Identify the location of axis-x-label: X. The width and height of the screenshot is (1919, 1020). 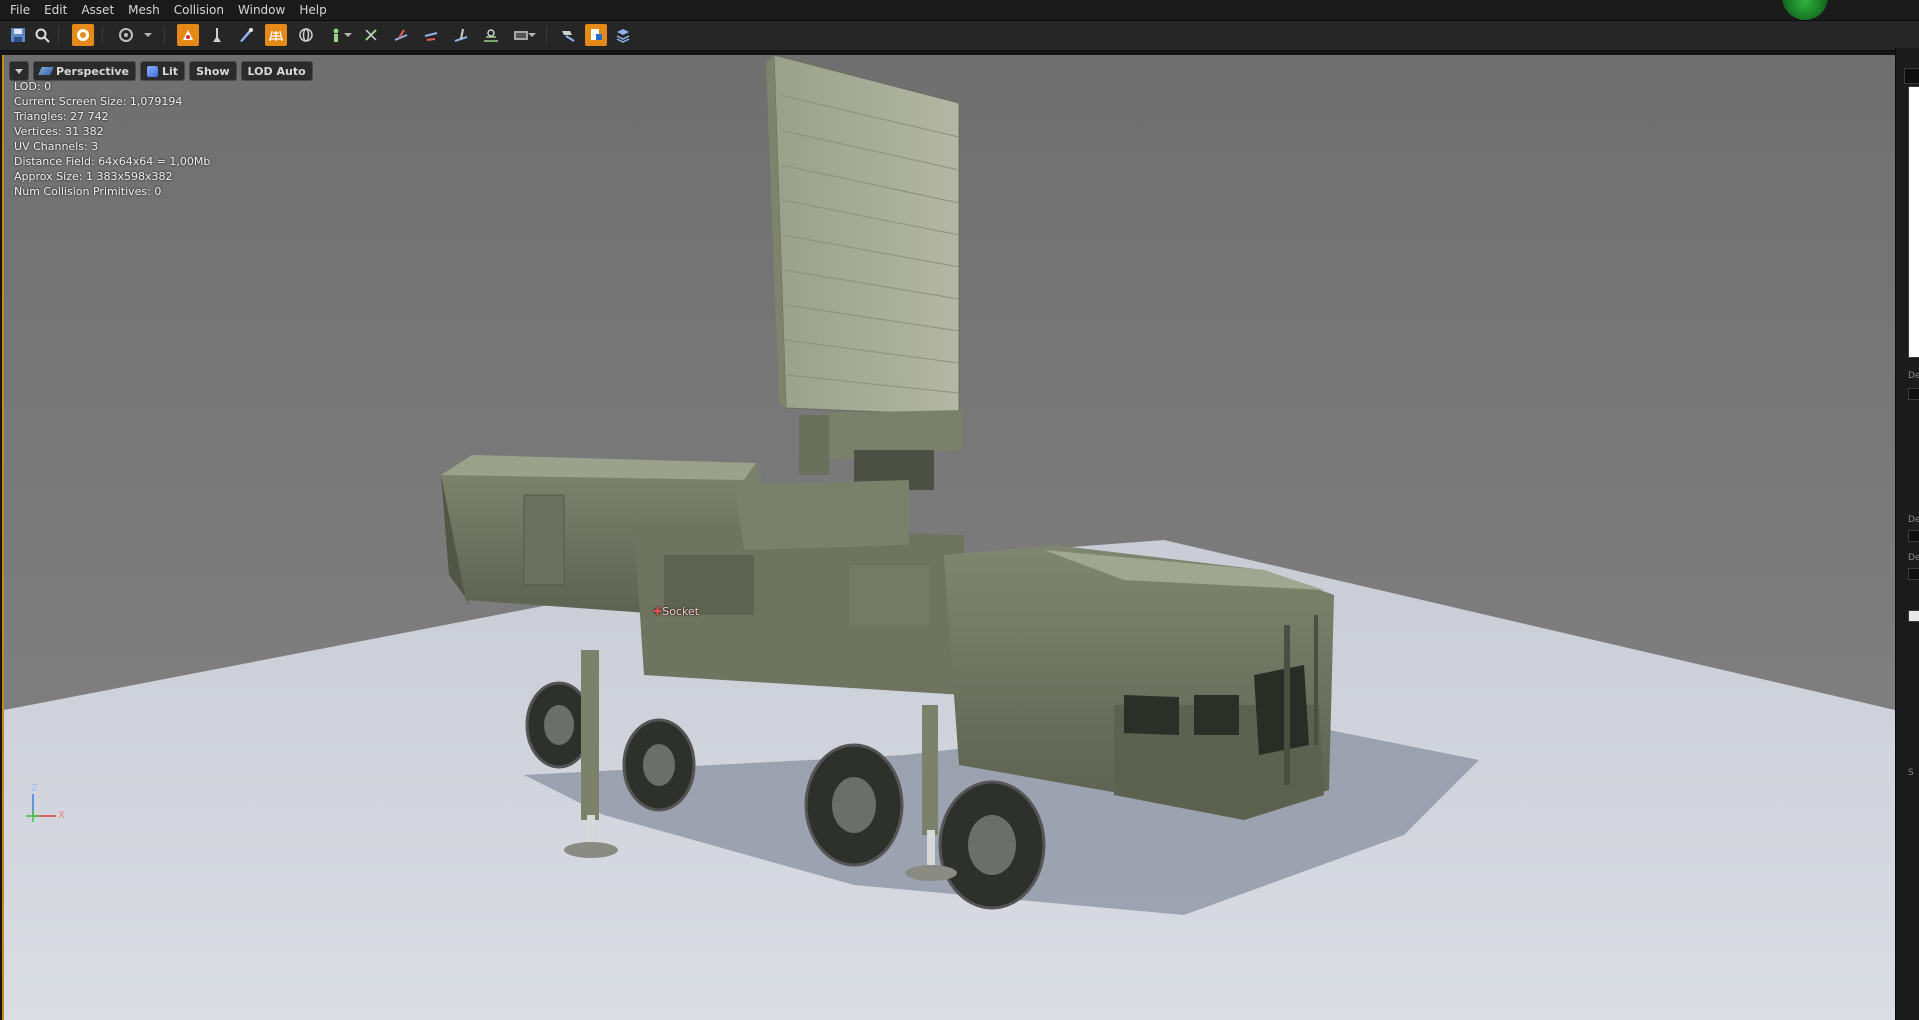
(61, 815).